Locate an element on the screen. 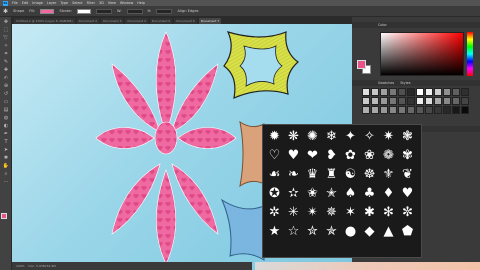 This screenshot has height=270, width=480. magic-wand-tool-icon: ✧ is located at coordinates (6, 46).